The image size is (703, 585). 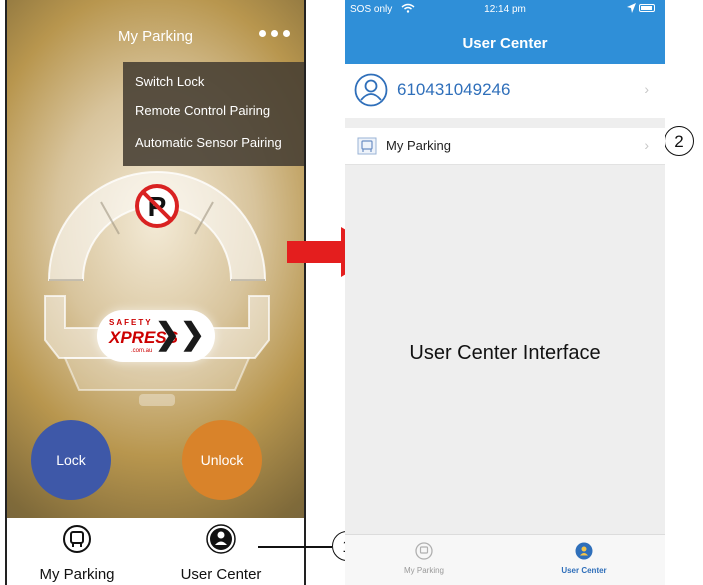 I want to click on avatar-icon, so click(x=371, y=90).